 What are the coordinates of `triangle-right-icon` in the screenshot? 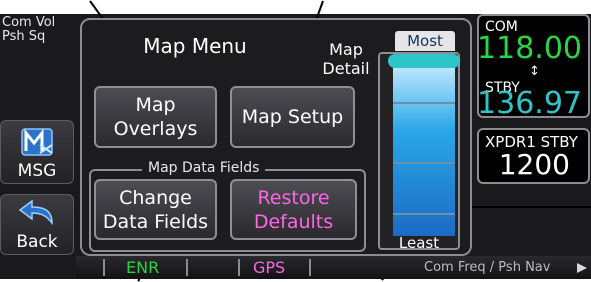 It's located at (582, 268).